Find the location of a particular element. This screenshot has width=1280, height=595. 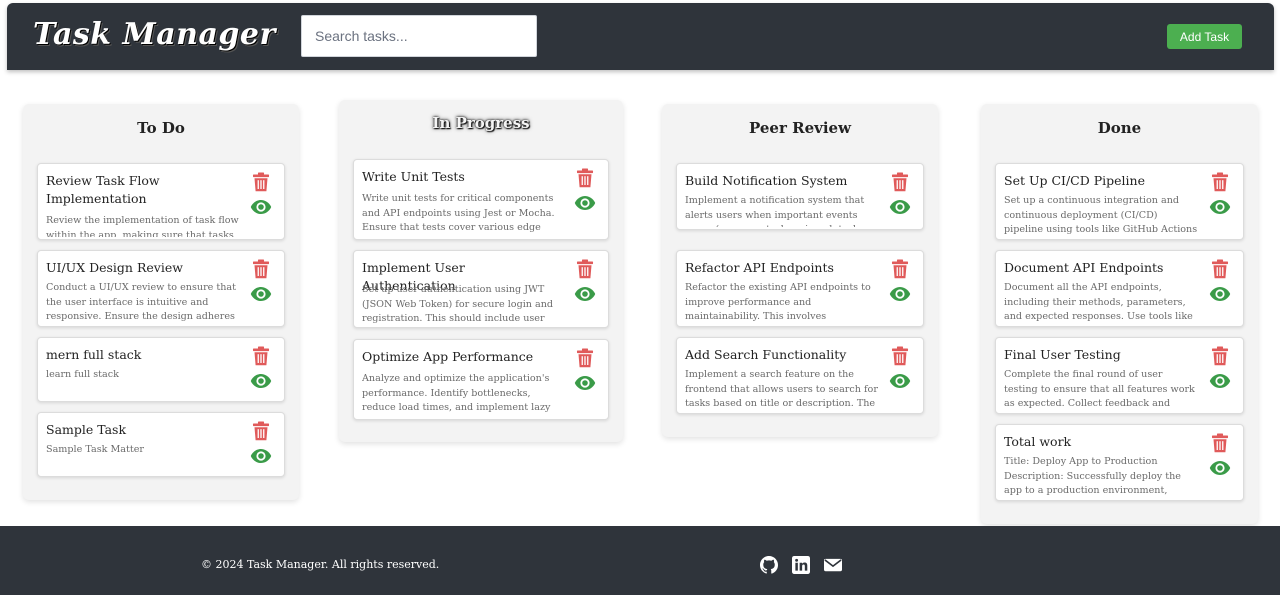

task-title: UI/UX Design Review is located at coordinates (114, 267).